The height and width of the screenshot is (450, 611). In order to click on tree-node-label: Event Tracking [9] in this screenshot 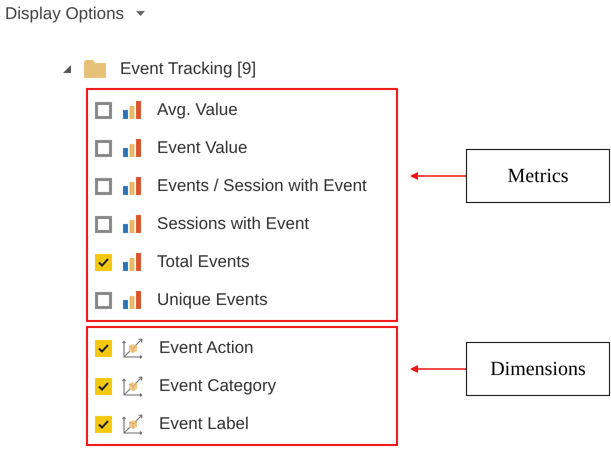, I will do `click(188, 69)`.